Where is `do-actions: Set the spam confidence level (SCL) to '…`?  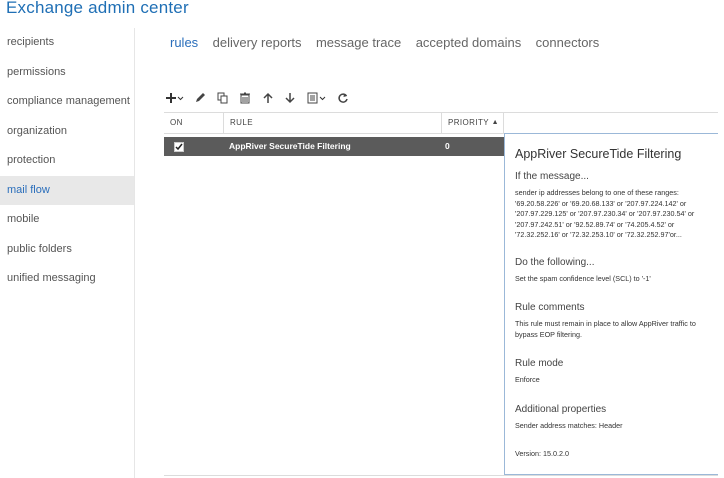
do-actions: Set the spam confidence level (SCL) to '… is located at coordinates (583, 278).